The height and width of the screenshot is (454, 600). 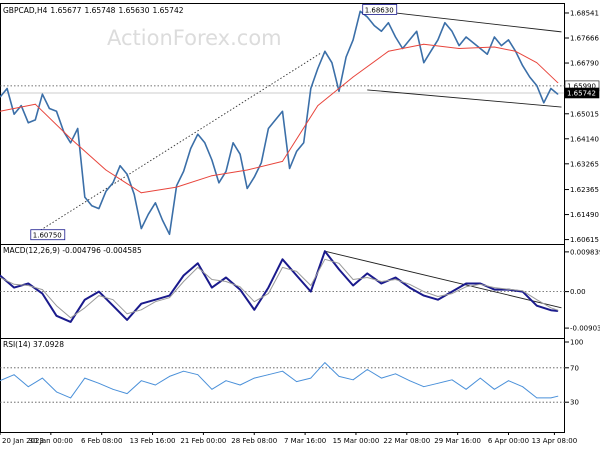 I want to click on y-tick-label: 0.00, so click(x=578, y=292).